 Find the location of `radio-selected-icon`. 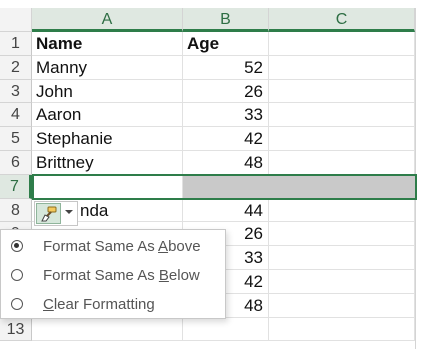

radio-selected-icon is located at coordinates (17, 246).